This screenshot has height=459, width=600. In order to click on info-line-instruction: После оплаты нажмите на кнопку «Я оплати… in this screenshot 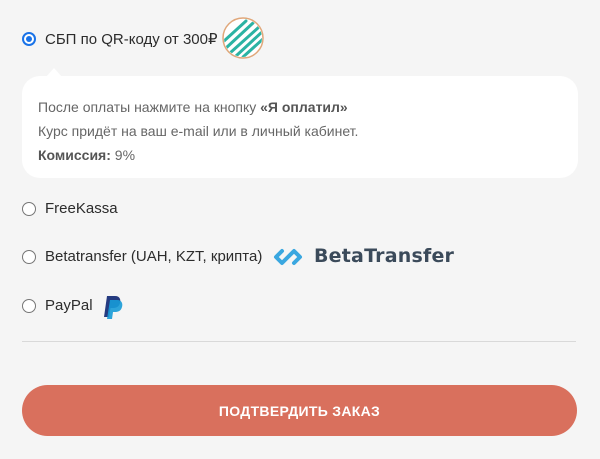, I will do `click(300, 107)`.